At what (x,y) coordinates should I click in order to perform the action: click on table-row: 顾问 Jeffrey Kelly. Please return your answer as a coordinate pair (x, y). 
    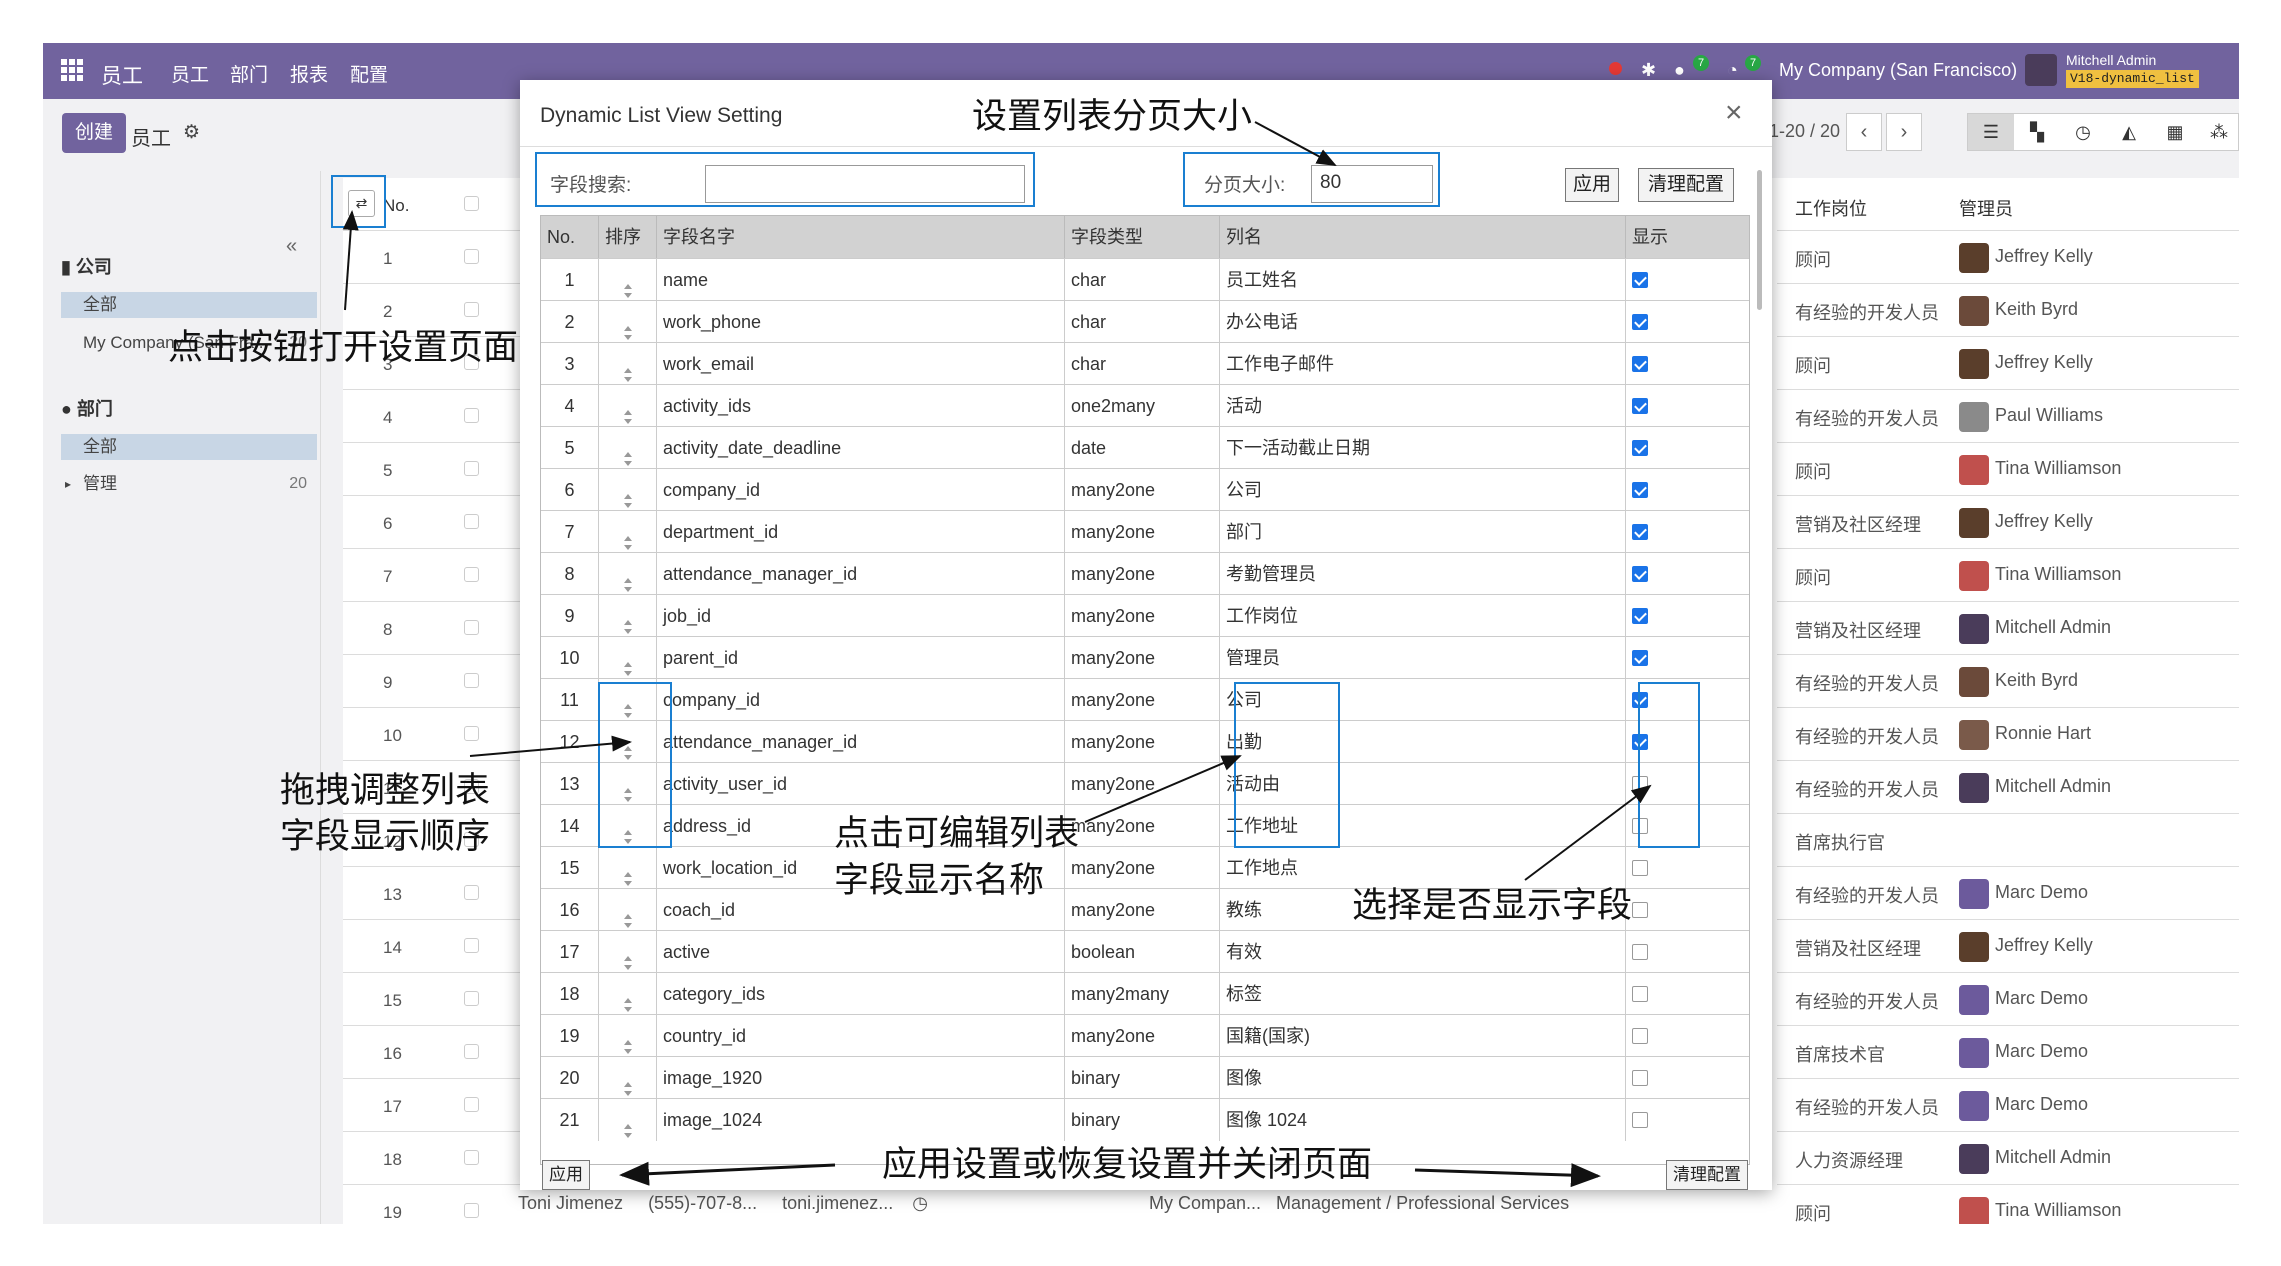
    Looking at the image, I should click on (2008, 363).